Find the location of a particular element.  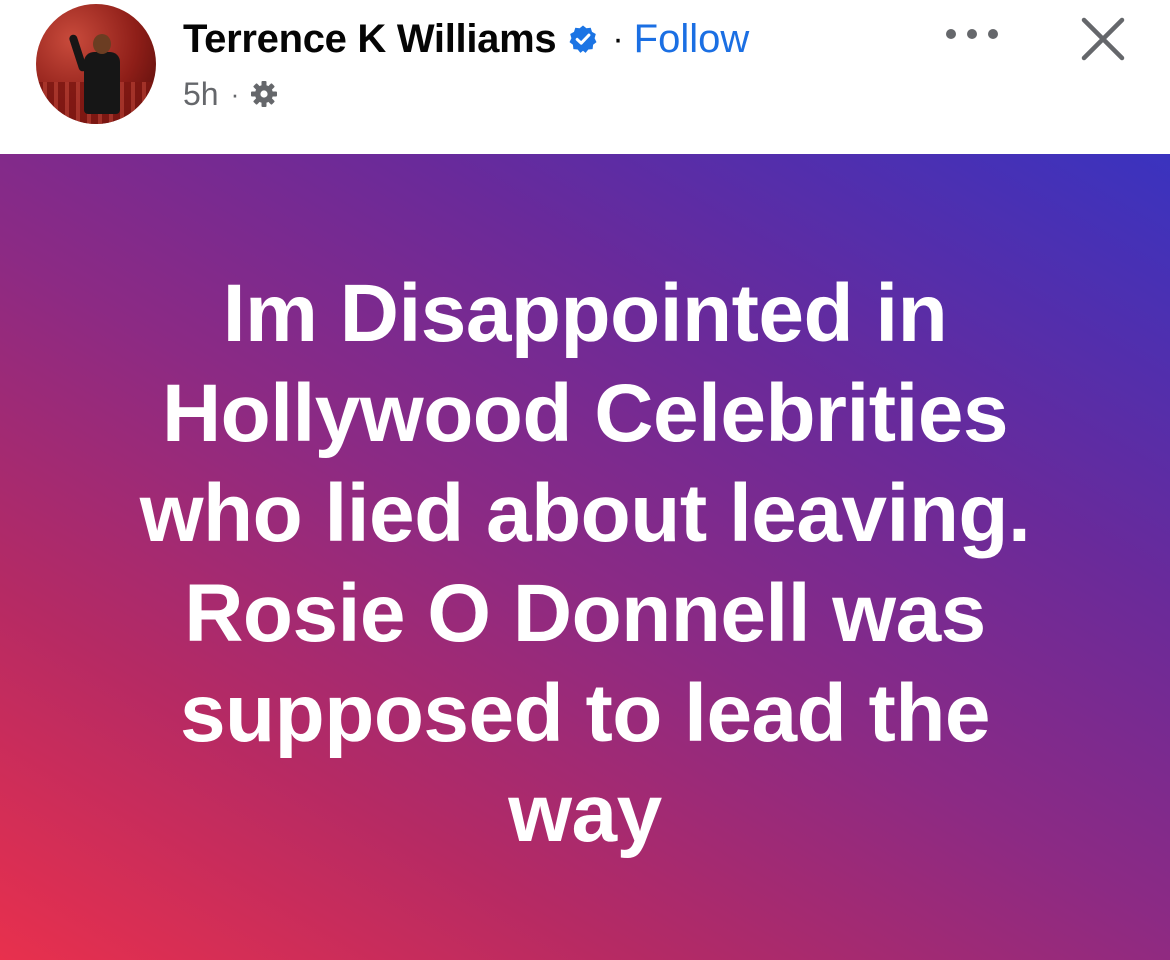

post-meta-row: 5h · is located at coordinates (231, 94).